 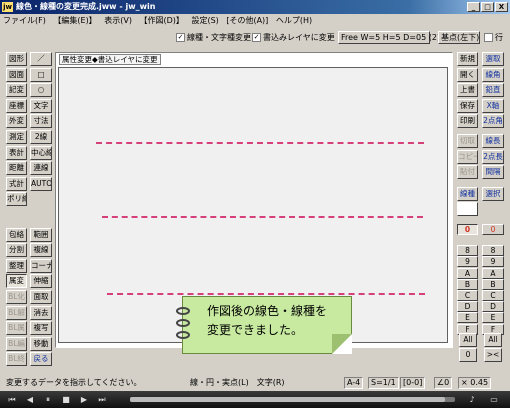 What do you see at coordinates (66, 399) in the screenshot?
I see `stop-icon: ■` at bounding box center [66, 399].